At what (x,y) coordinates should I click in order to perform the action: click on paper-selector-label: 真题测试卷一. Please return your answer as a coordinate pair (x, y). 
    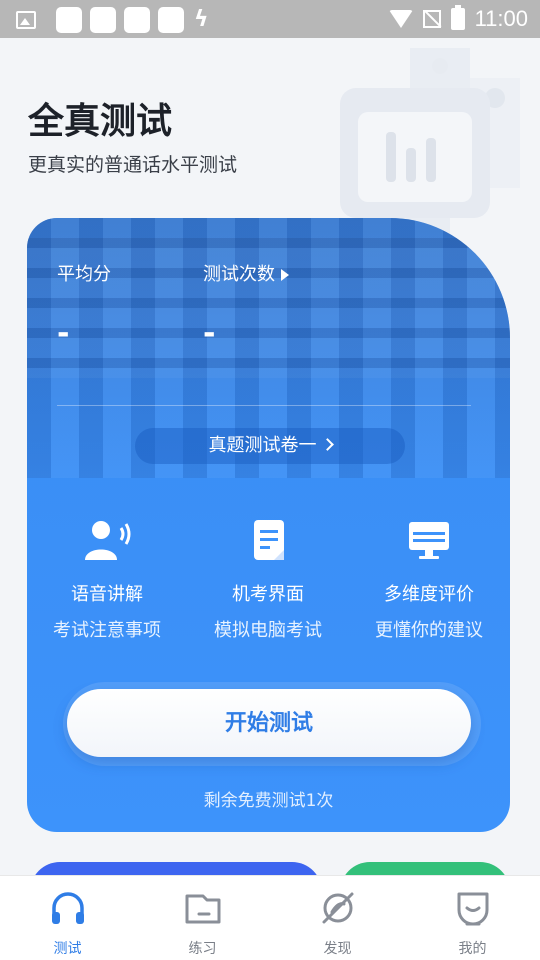
    Looking at the image, I should click on (262, 445).